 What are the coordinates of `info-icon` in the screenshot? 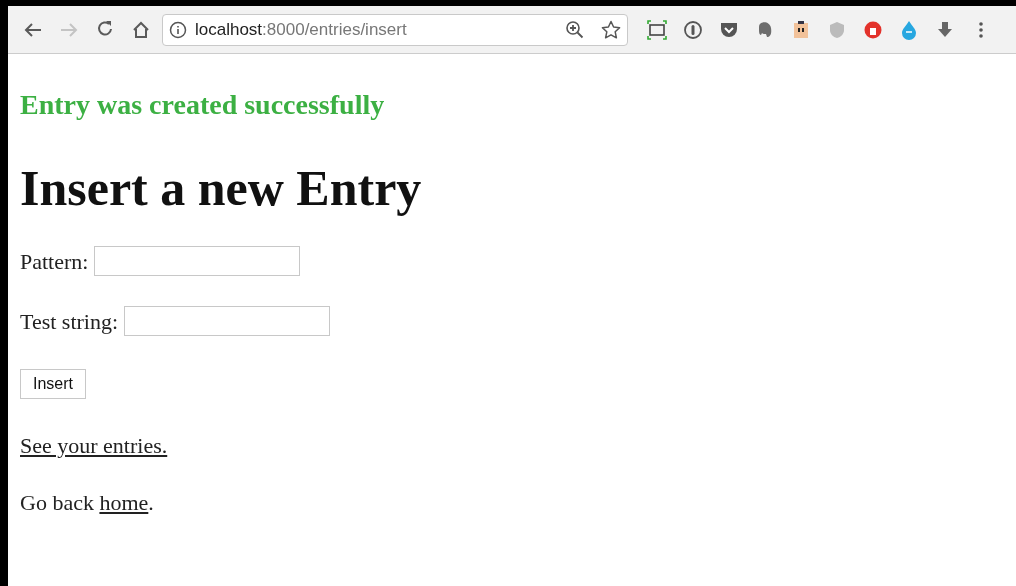 It's located at (178, 29).